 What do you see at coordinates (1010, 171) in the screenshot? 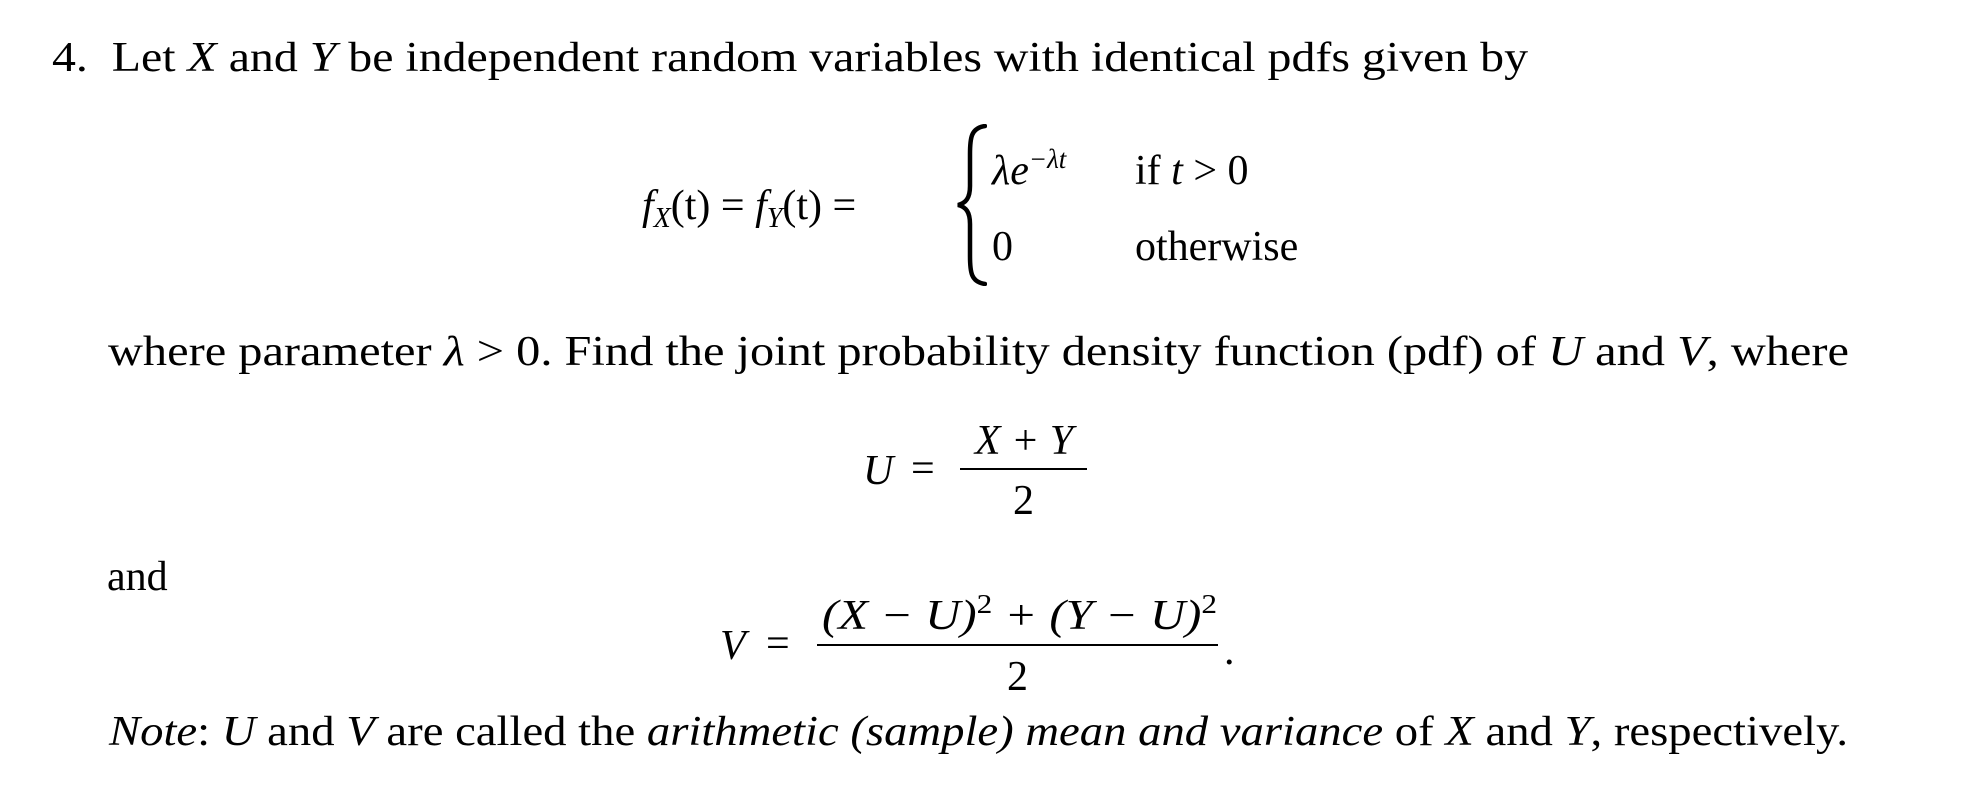
I see `lambda-e: λe` at bounding box center [1010, 171].